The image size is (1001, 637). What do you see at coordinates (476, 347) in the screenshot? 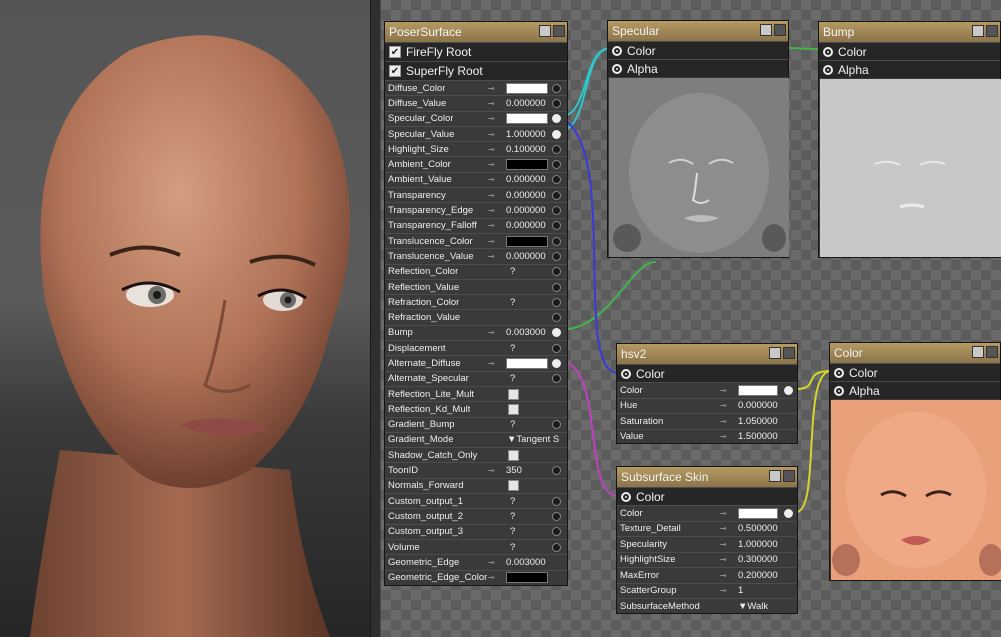
I see `param-row-displacement: Displacement?` at bounding box center [476, 347].